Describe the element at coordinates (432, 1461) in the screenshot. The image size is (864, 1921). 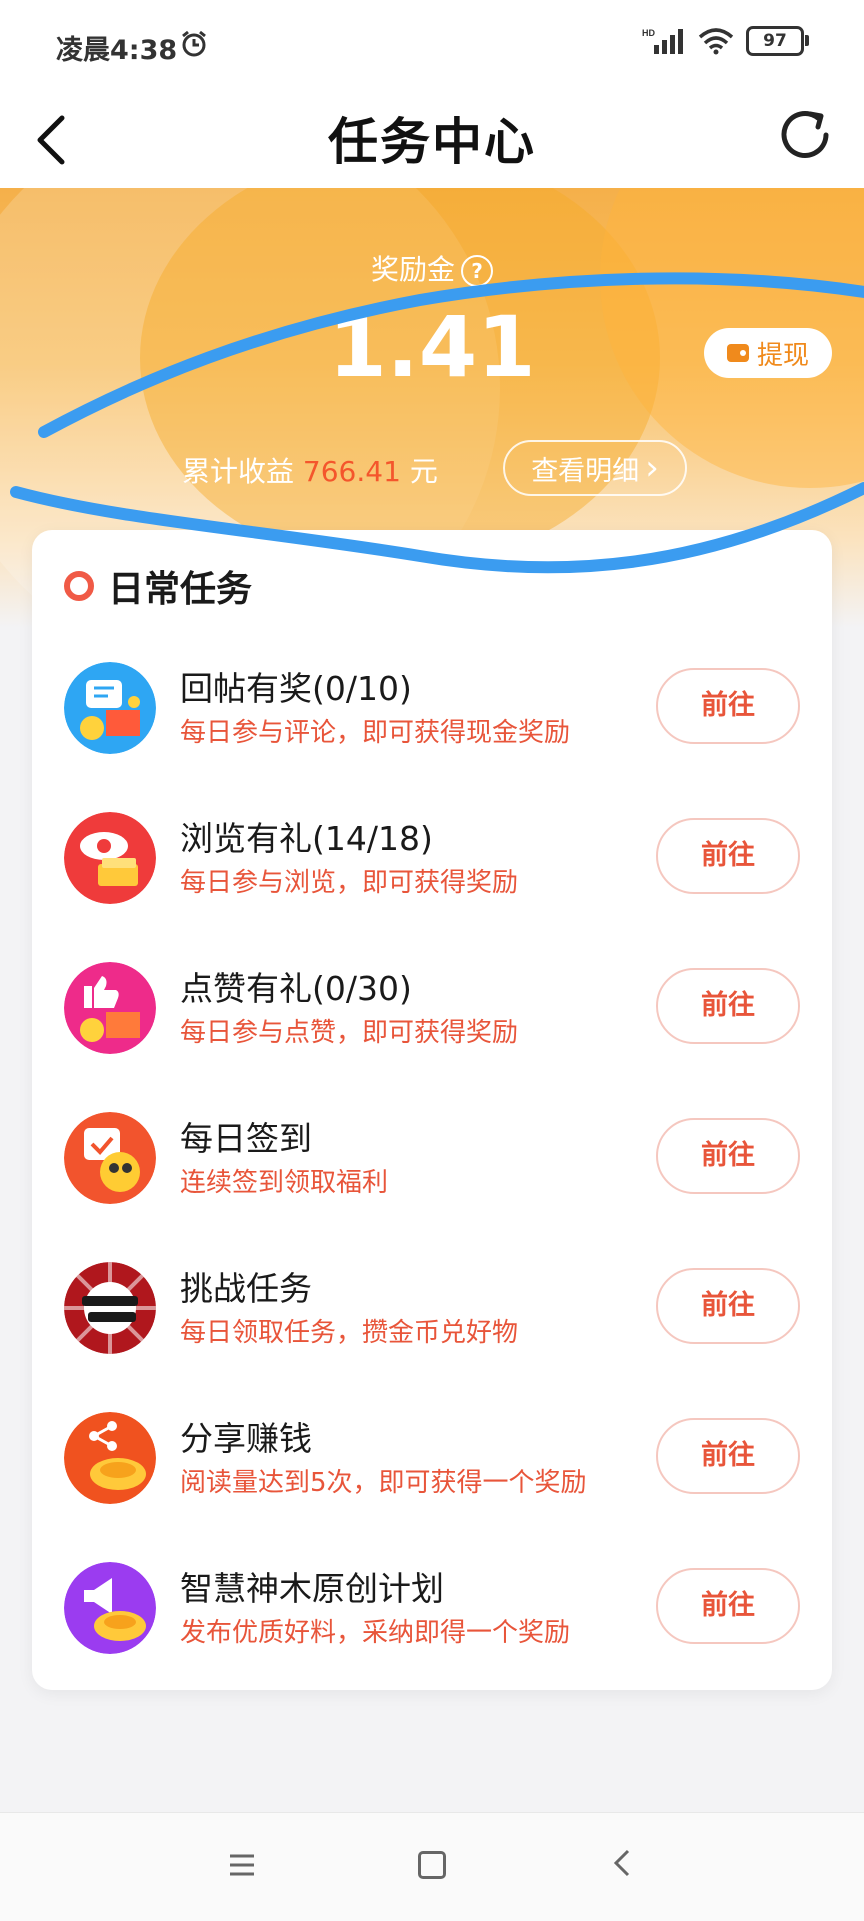
I see `task-row: 分享赚钱 阅读量达到5次，即可获得一个奖励 前往` at that location.